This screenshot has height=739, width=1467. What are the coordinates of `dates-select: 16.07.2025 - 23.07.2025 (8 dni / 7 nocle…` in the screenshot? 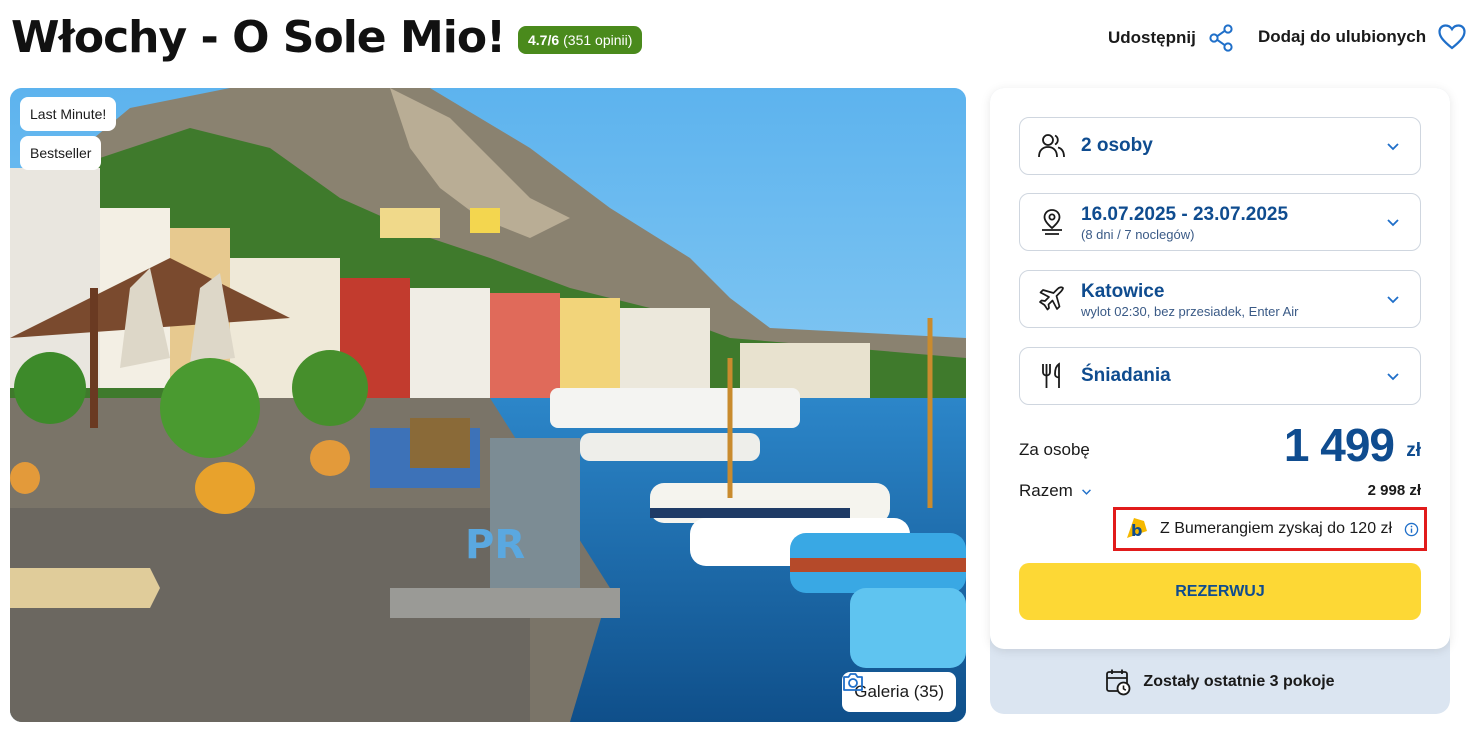 It's located at (1220, 222).